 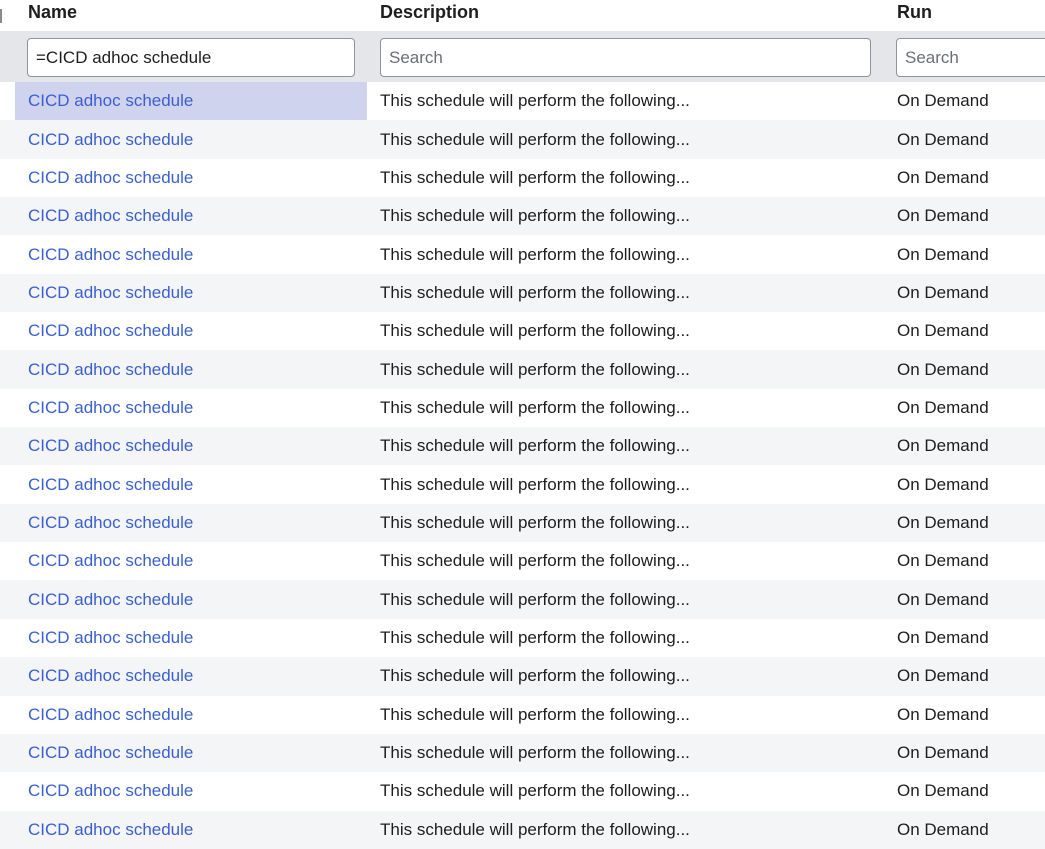 I want to click on table-header-row: Name Description Run, so click(x=522, y=15).